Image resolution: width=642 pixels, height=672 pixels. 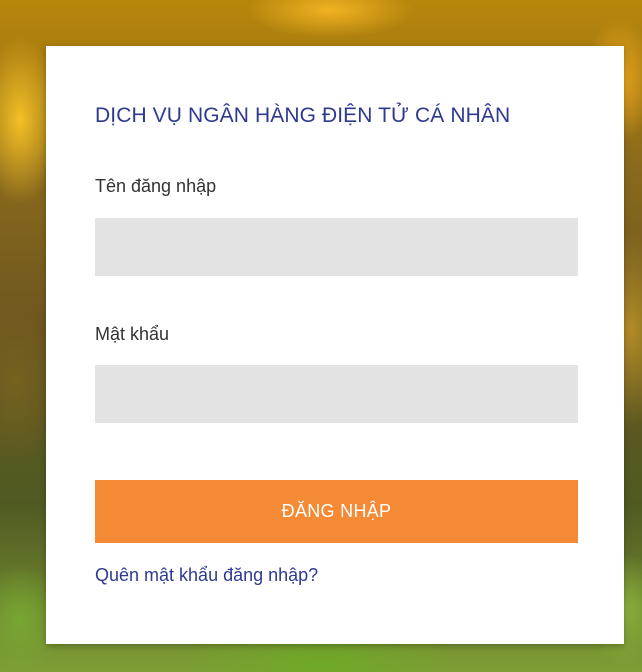 I want to click on password-label: Mật khẩu, so click(x=132, y=334).